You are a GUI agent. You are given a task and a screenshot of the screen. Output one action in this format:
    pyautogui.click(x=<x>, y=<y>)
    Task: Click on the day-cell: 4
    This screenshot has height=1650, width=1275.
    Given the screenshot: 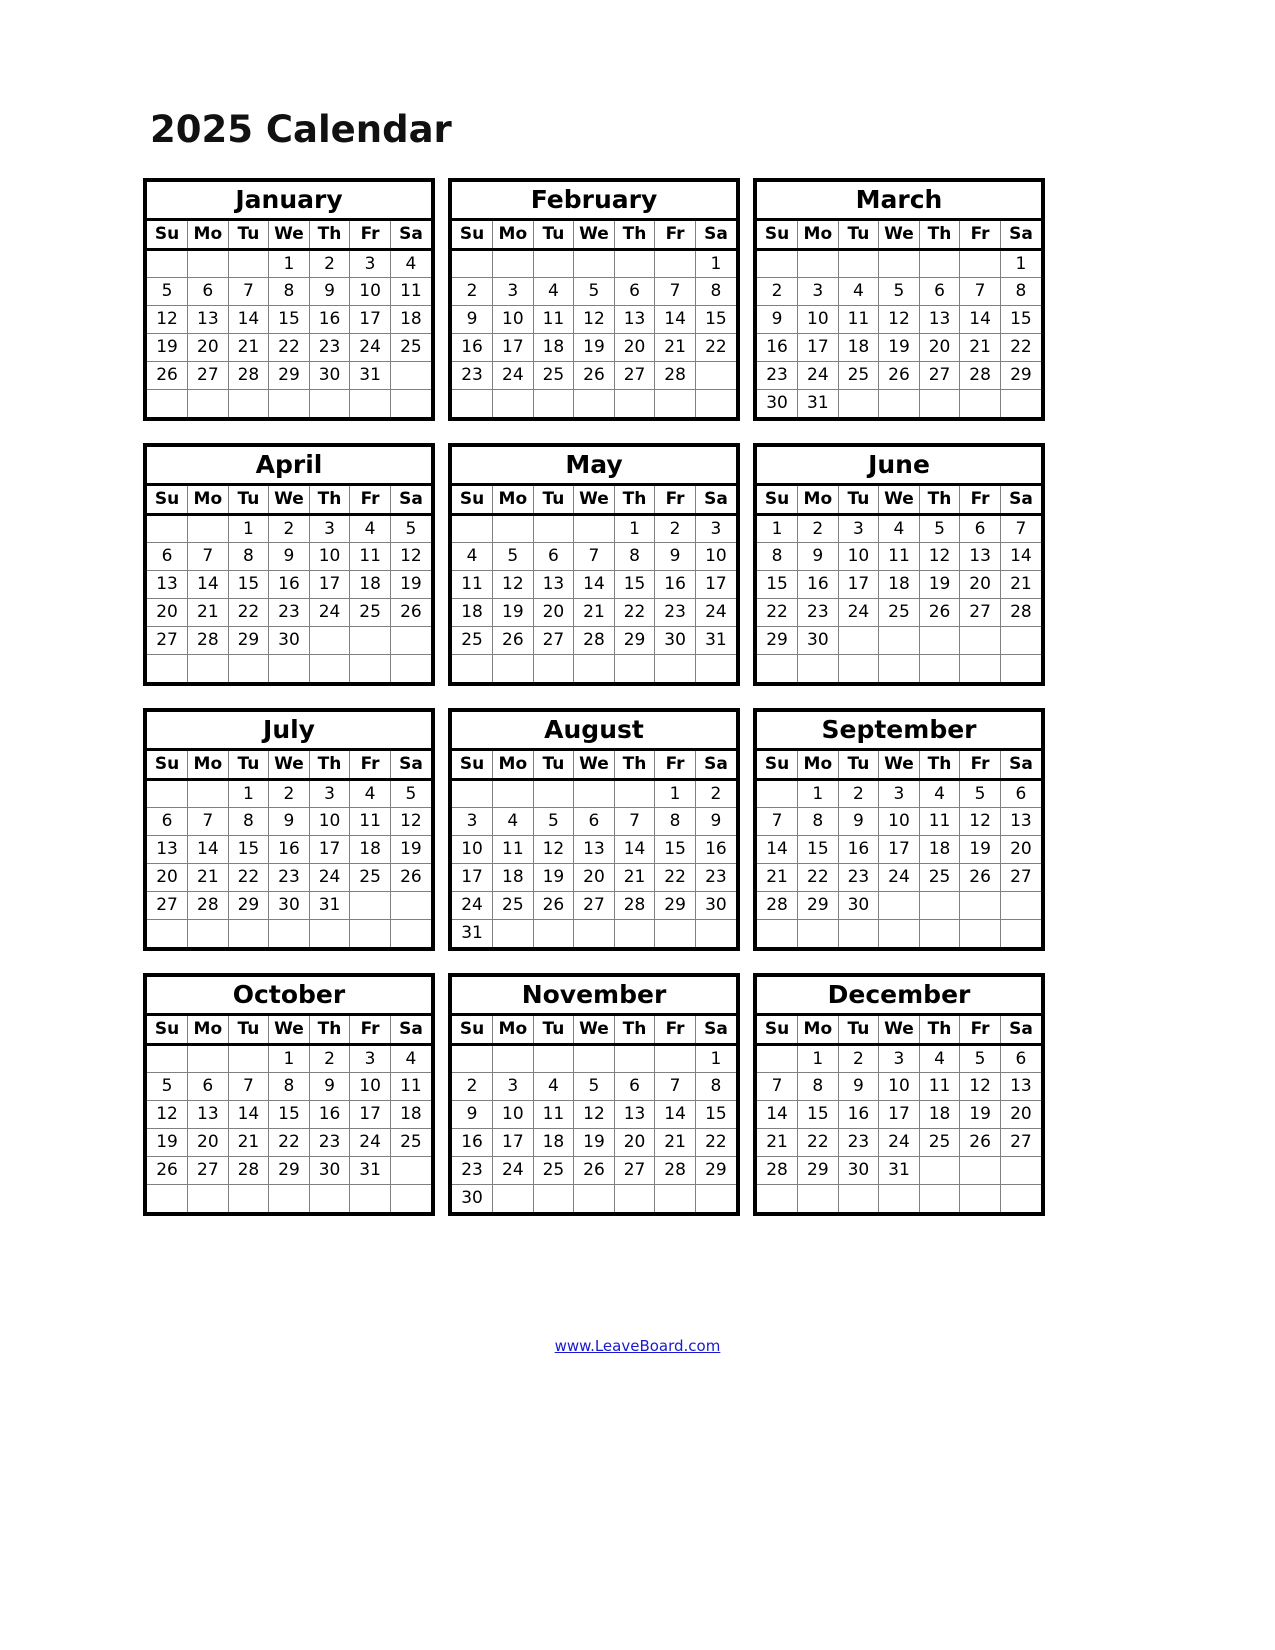 What is the action you would take?
    pyautogui.click(x=940, y=1058)
    